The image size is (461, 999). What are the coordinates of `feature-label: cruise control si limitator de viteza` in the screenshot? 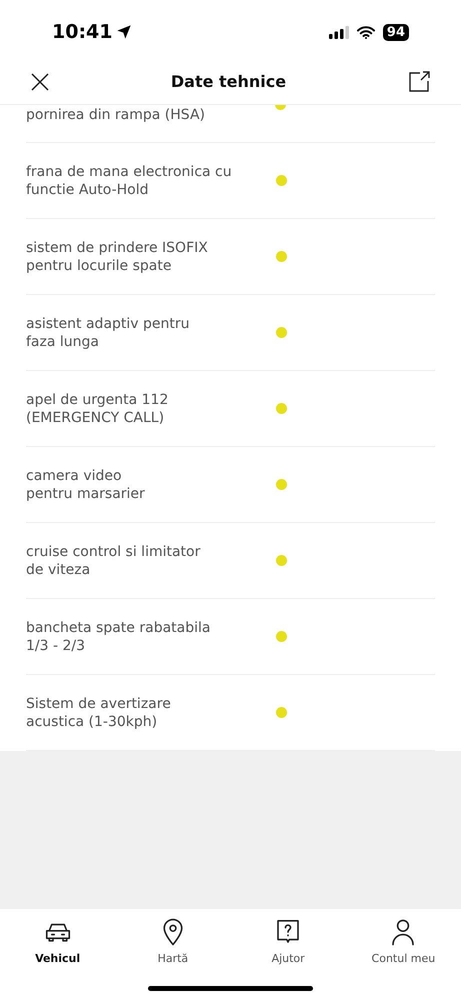 It's located at (114, 560).